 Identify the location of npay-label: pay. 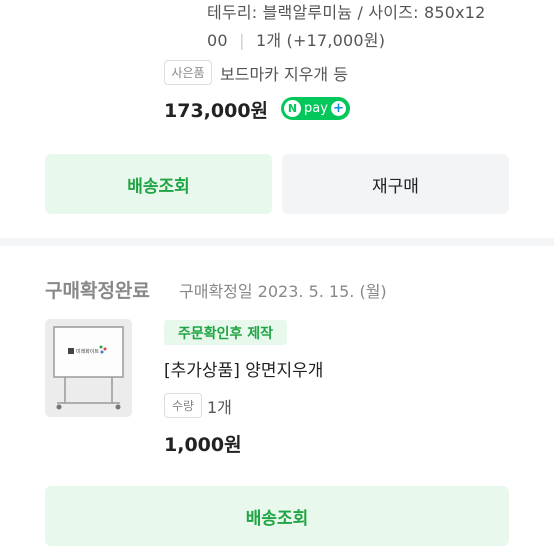
(316, 108).